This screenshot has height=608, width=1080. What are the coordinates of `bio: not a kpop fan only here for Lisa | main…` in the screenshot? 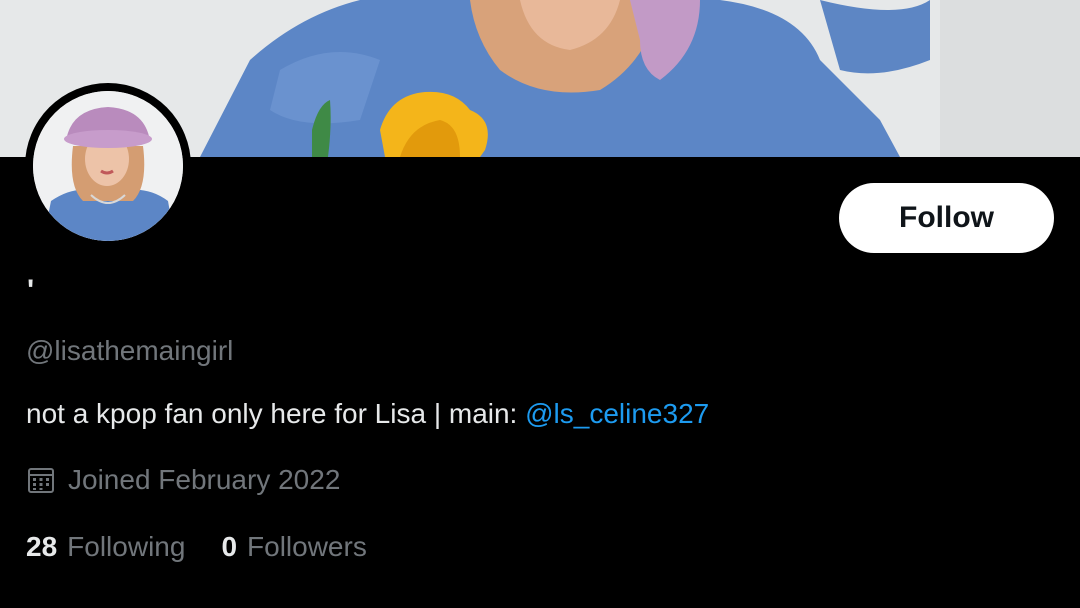 It's located at (367, 414).